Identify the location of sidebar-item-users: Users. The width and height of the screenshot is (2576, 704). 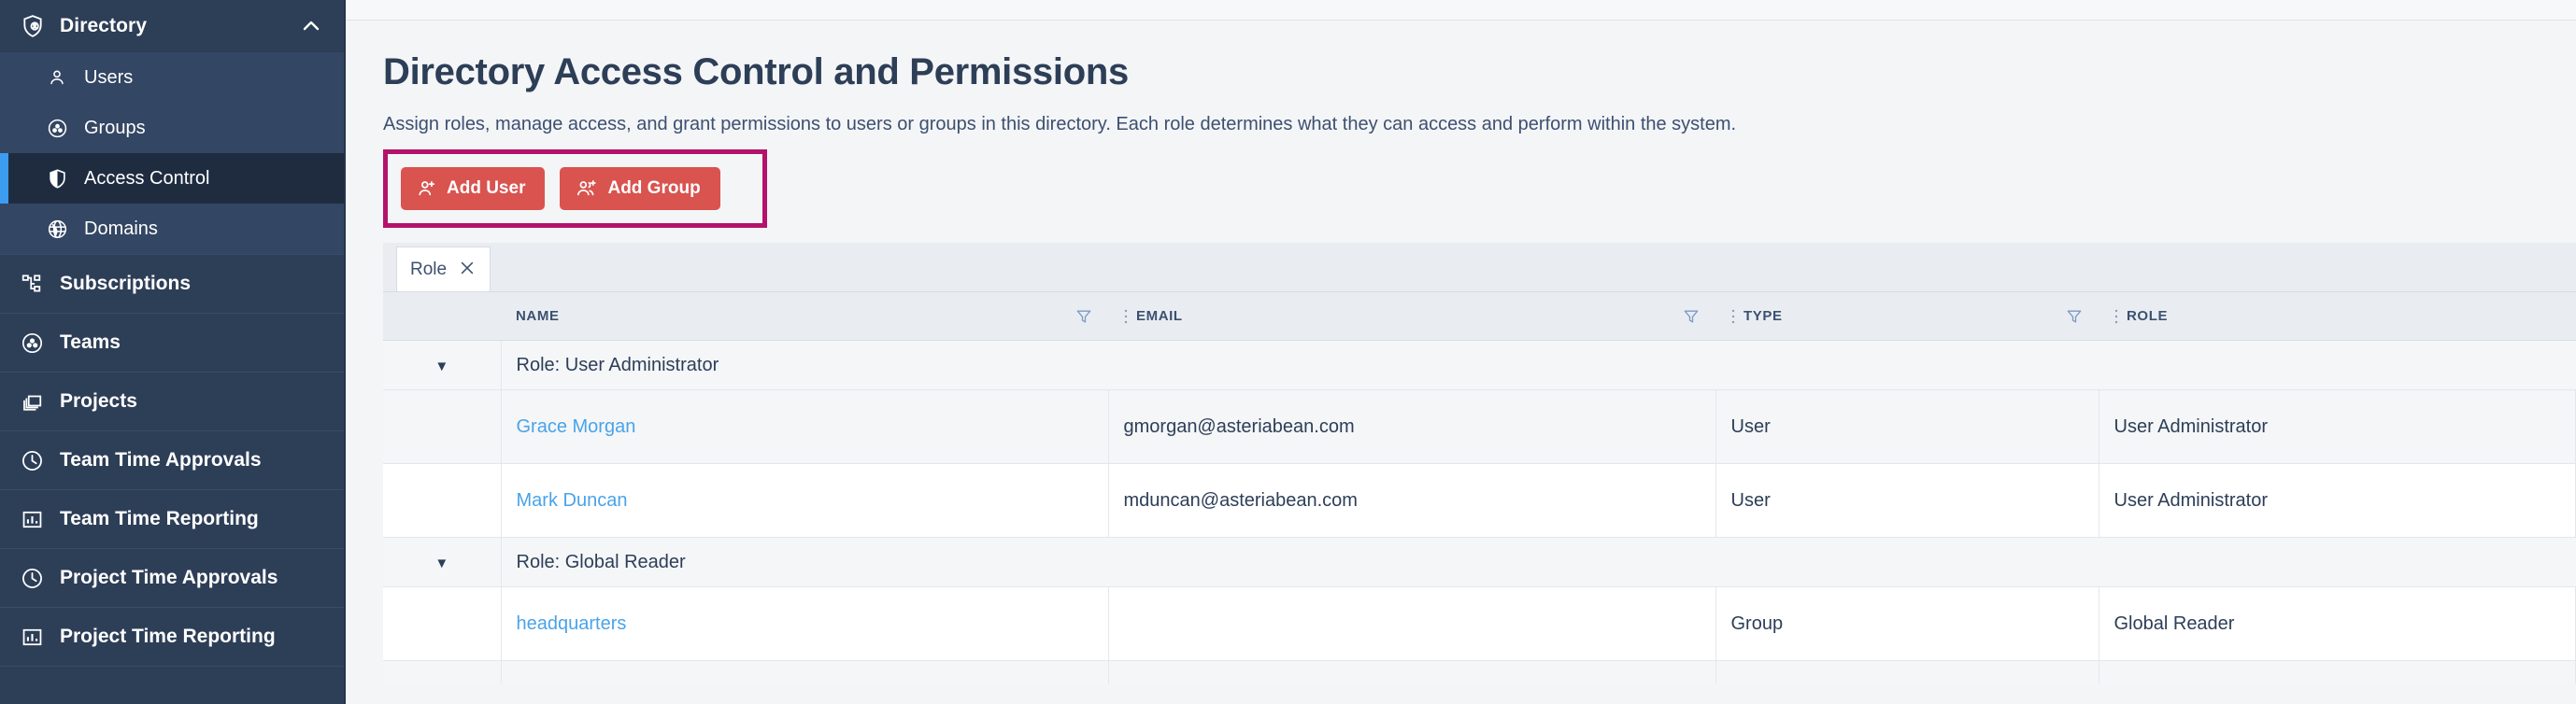
(173, 77).